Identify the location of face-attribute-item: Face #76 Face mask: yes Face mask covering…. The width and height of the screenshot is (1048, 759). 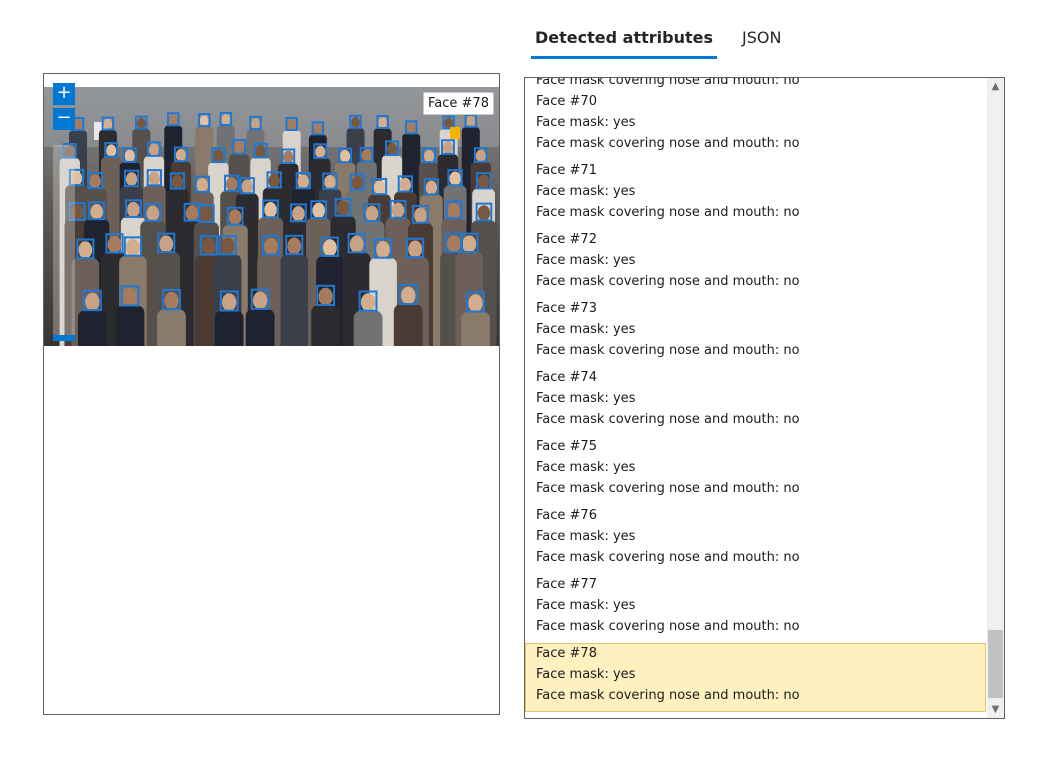
(755, 539).